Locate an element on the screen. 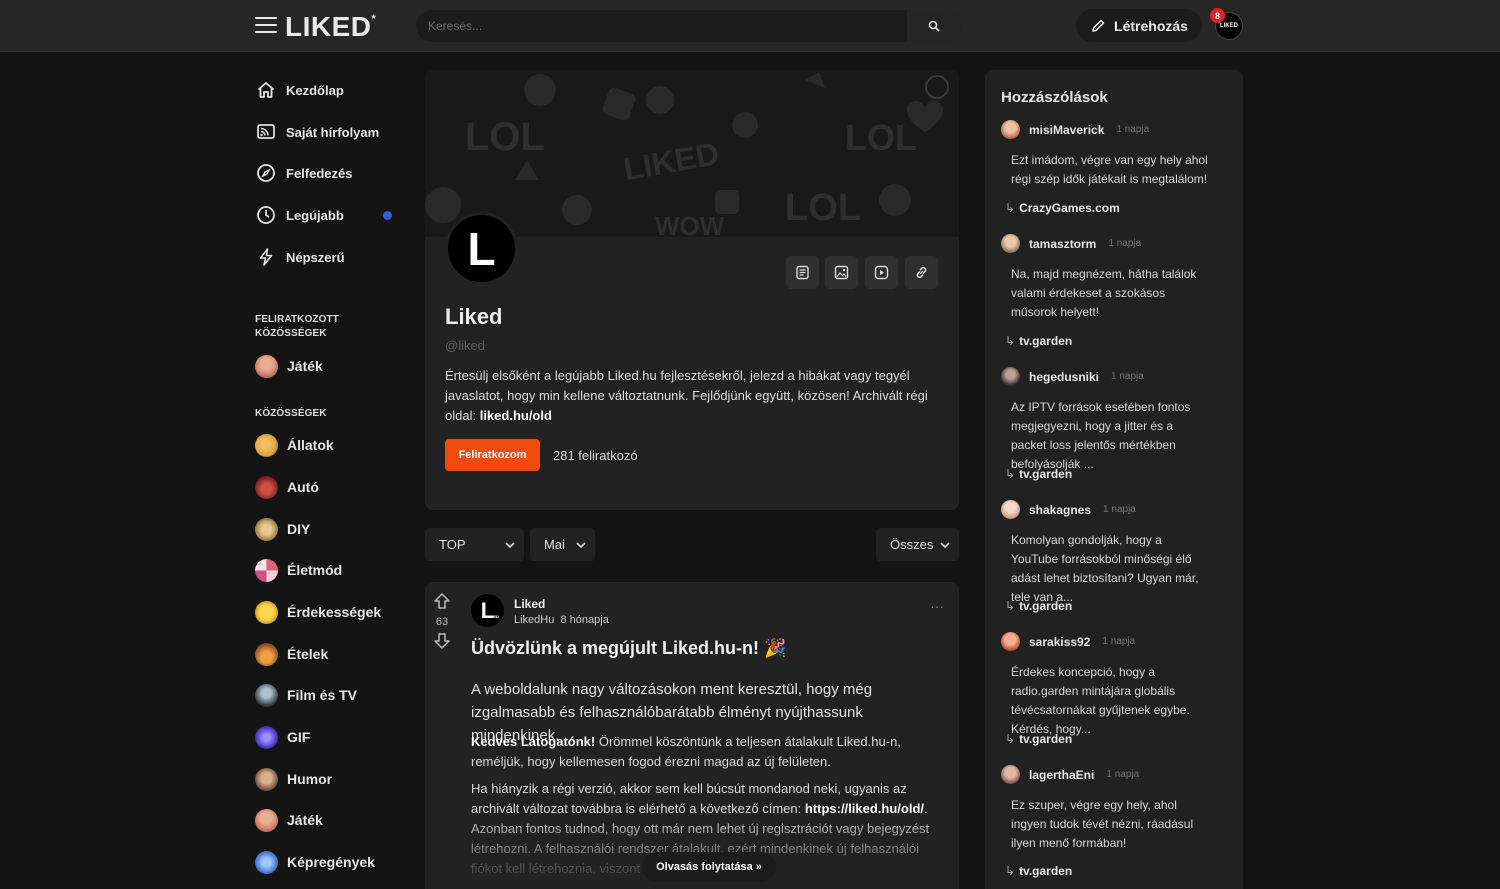  community-item-erdekessegek: Érdekességek is located at coordinates (327, 612).